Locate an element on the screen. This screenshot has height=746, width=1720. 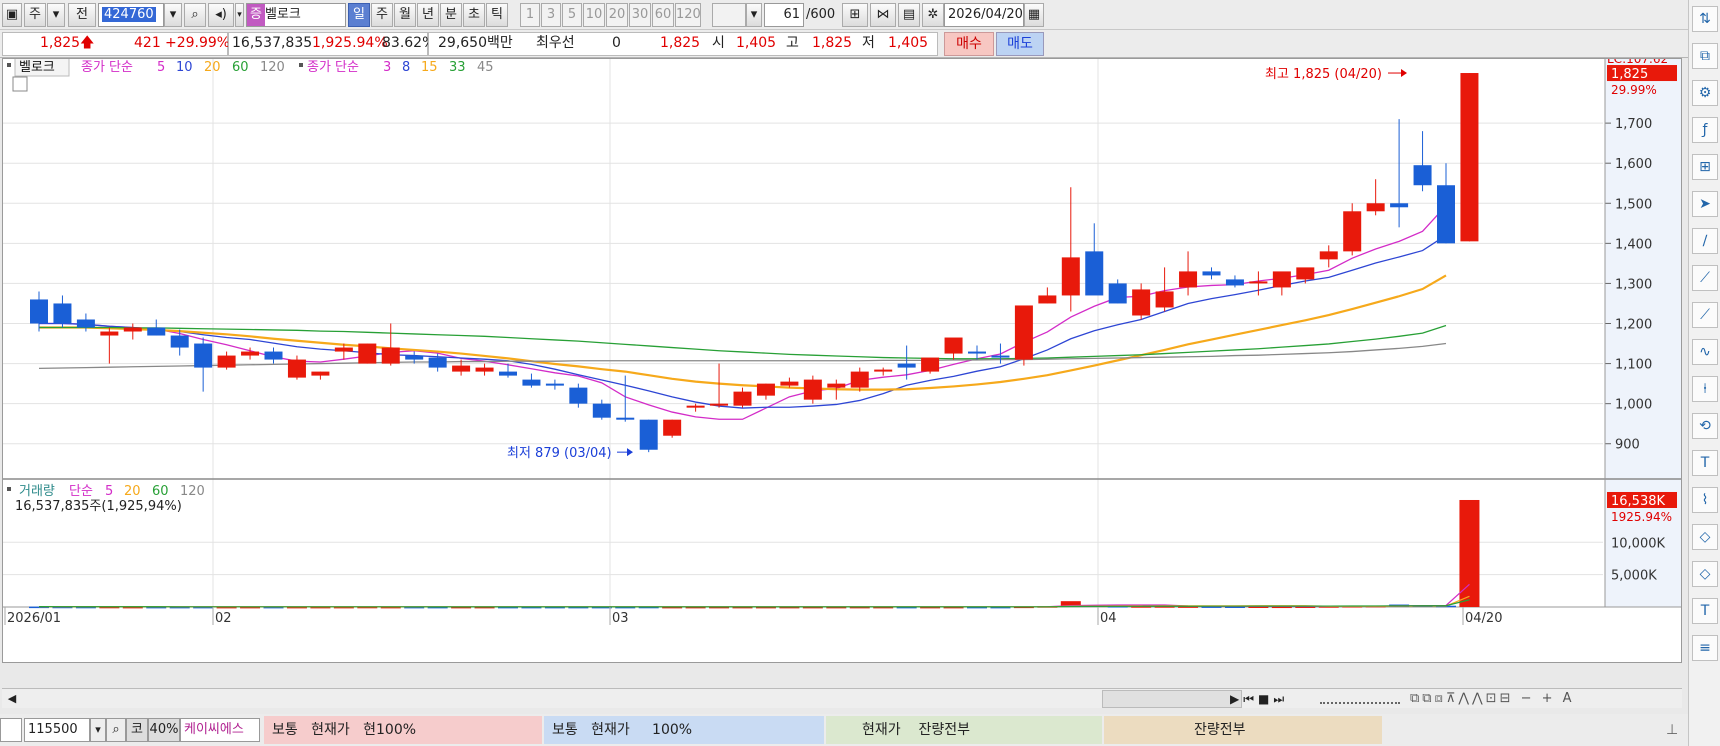
interval-custom-input is located at coordinates (729, 15).